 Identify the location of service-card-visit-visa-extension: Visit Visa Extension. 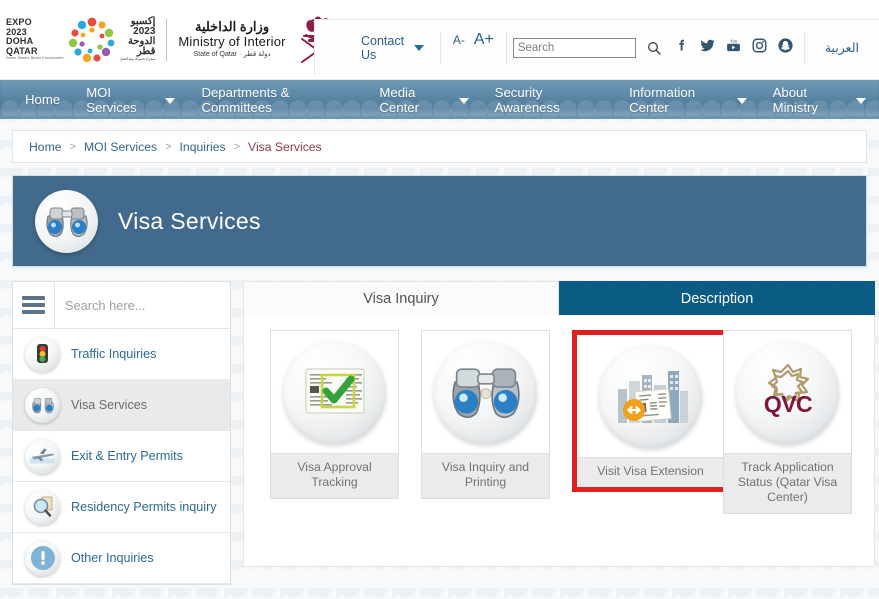
(650, 411).